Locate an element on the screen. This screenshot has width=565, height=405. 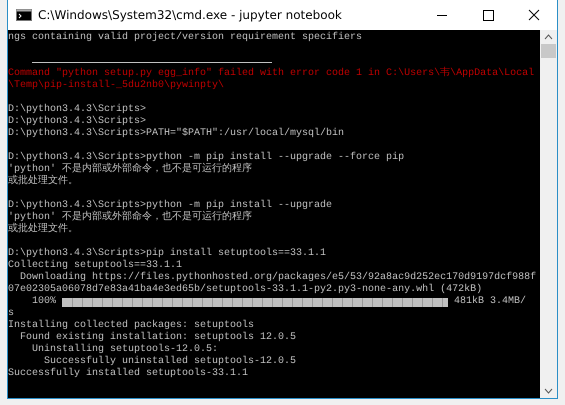
progress-reading: 481kB 3.4MB/ is located at coordinates (490, 302).